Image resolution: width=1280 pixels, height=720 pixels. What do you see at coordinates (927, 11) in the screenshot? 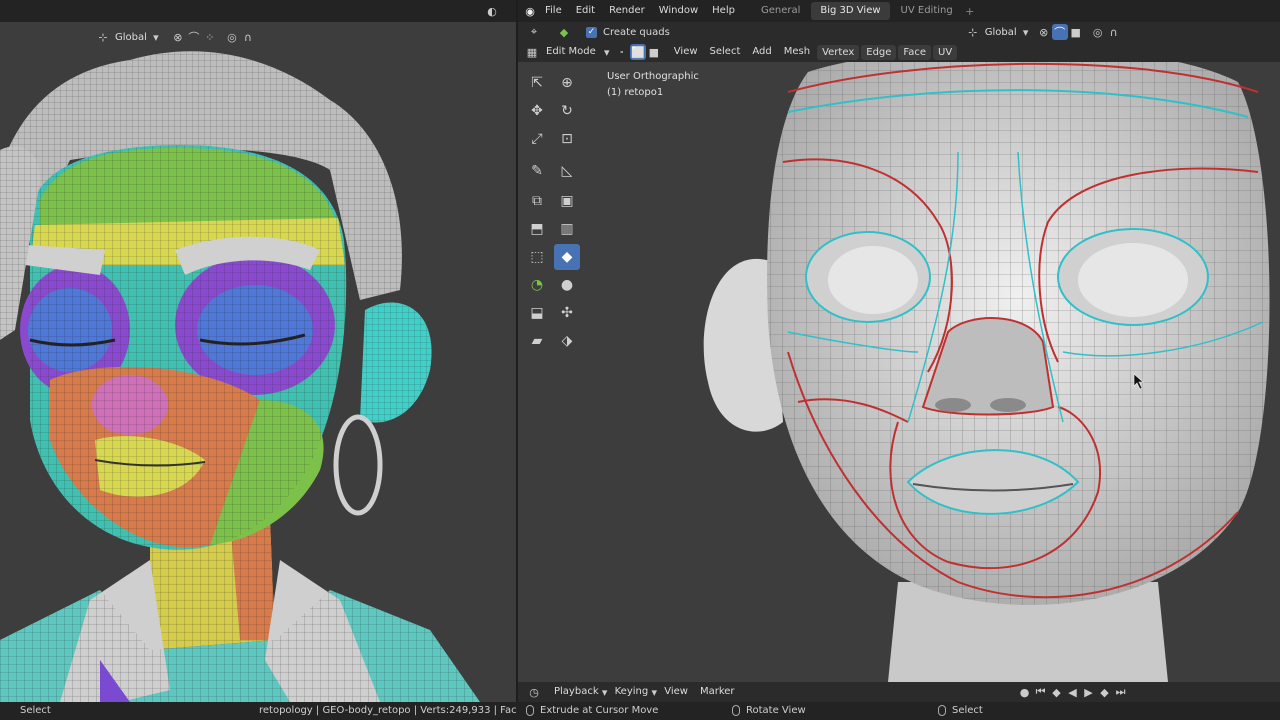
I see `tab-uv-editing: UV Editing` at bounding box center [927, 11].